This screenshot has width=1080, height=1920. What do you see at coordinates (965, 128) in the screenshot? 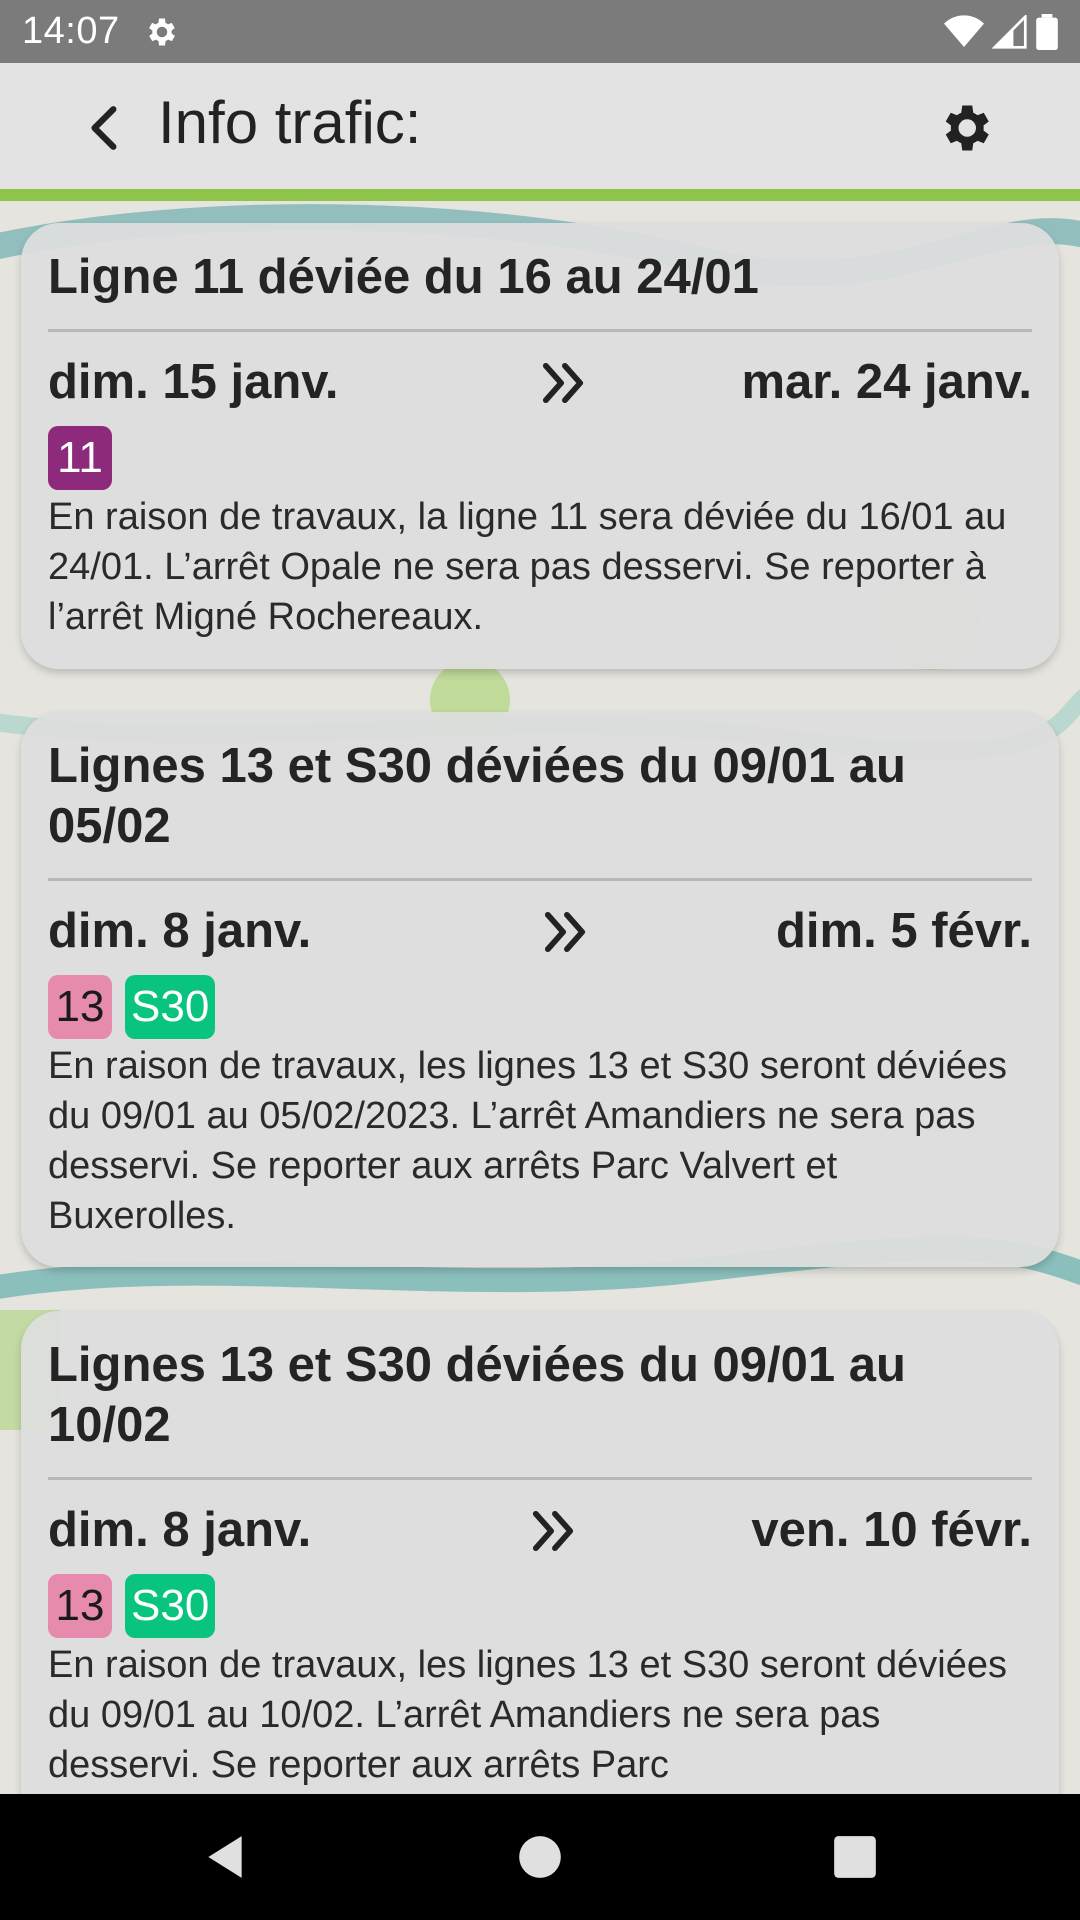
I see `settings-button` at bounding box center [965, 128].